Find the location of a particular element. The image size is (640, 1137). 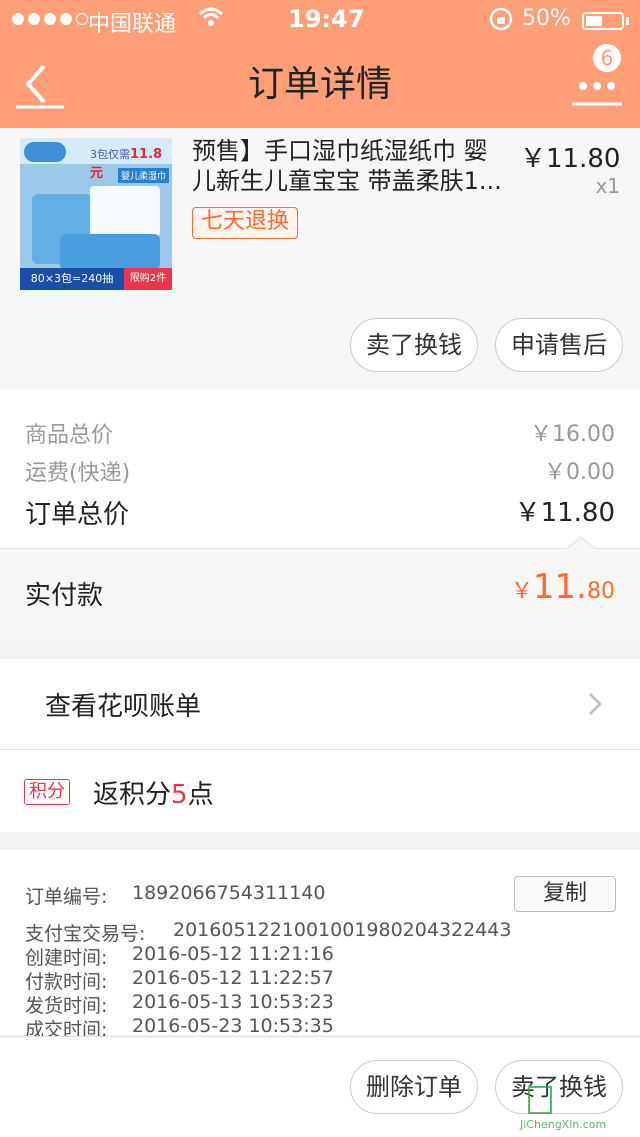

alipay-trade-value: 2016051221001001980204322443 is located at coordinates (342, 930).